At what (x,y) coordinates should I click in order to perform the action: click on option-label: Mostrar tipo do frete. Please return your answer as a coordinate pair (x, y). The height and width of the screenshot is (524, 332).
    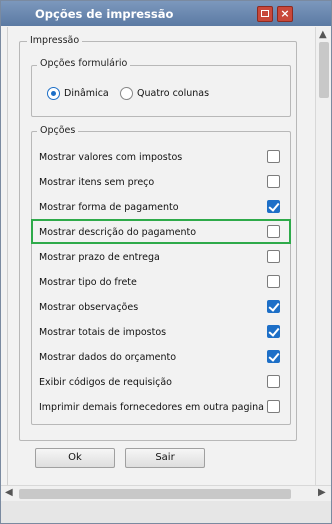
    Looking at the image, I should click on (88, 282).